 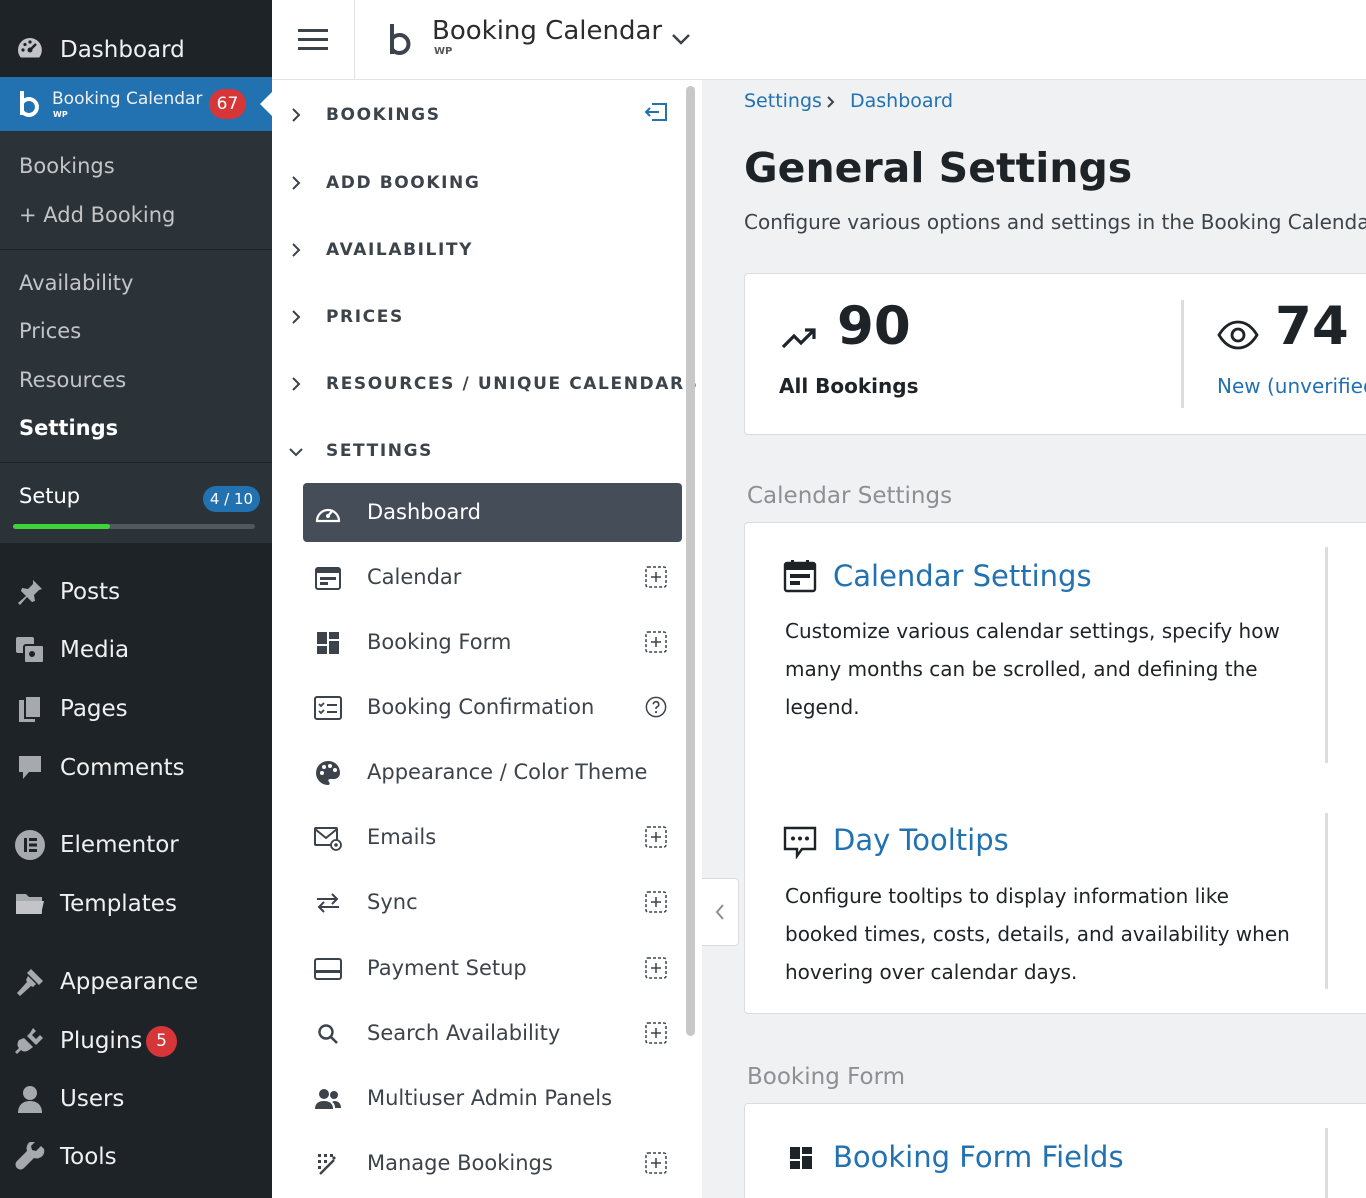 I want to click on menu-media: Media, so click(x=136, y=650).